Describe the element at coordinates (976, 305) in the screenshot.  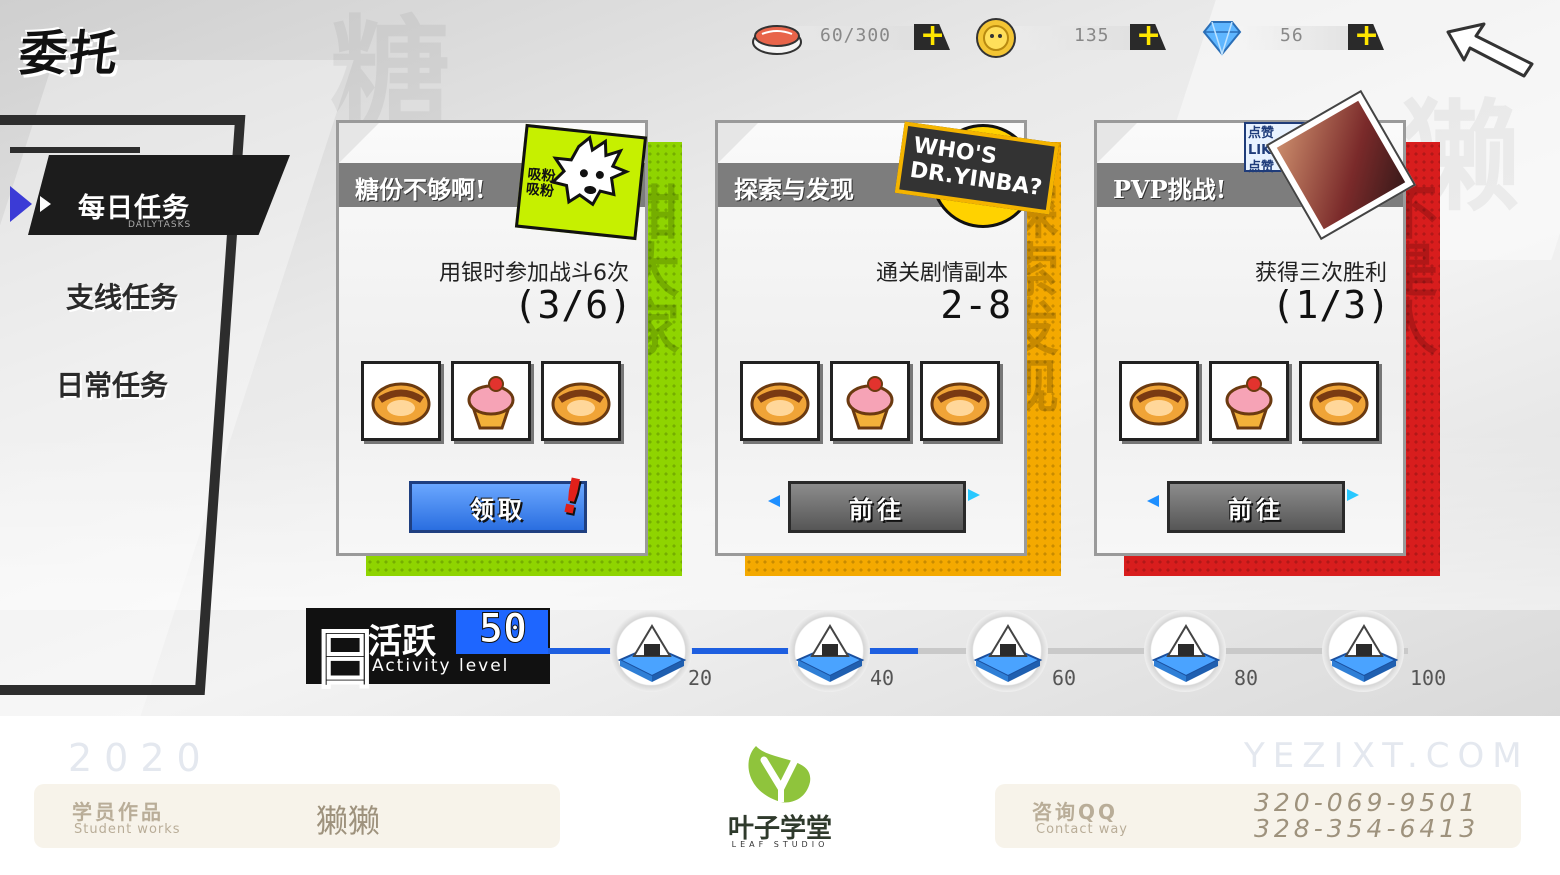
I see `task-progress: 2-8` at that location.